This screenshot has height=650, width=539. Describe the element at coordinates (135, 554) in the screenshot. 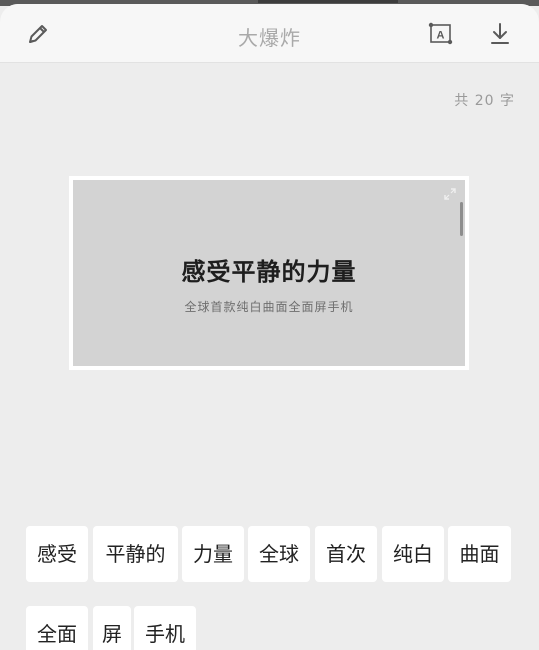

I see `word-chip: 平静的` at that location.